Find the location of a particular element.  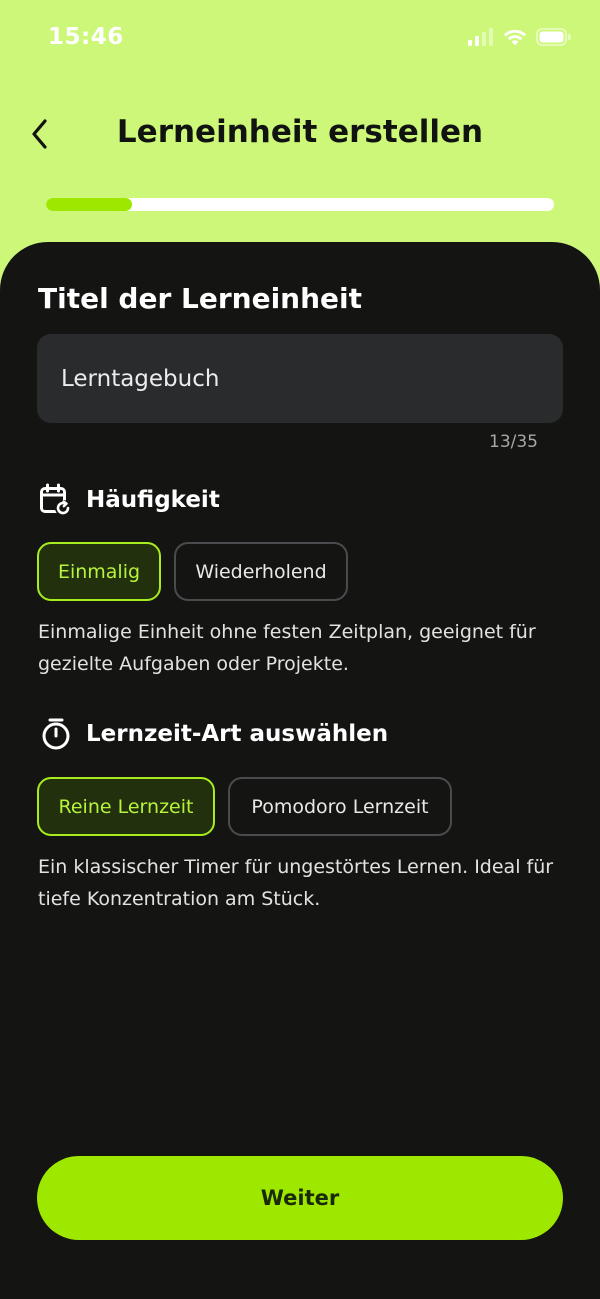

frequency-option-einmalig: Einmalig is located at coordinates (99, 571).